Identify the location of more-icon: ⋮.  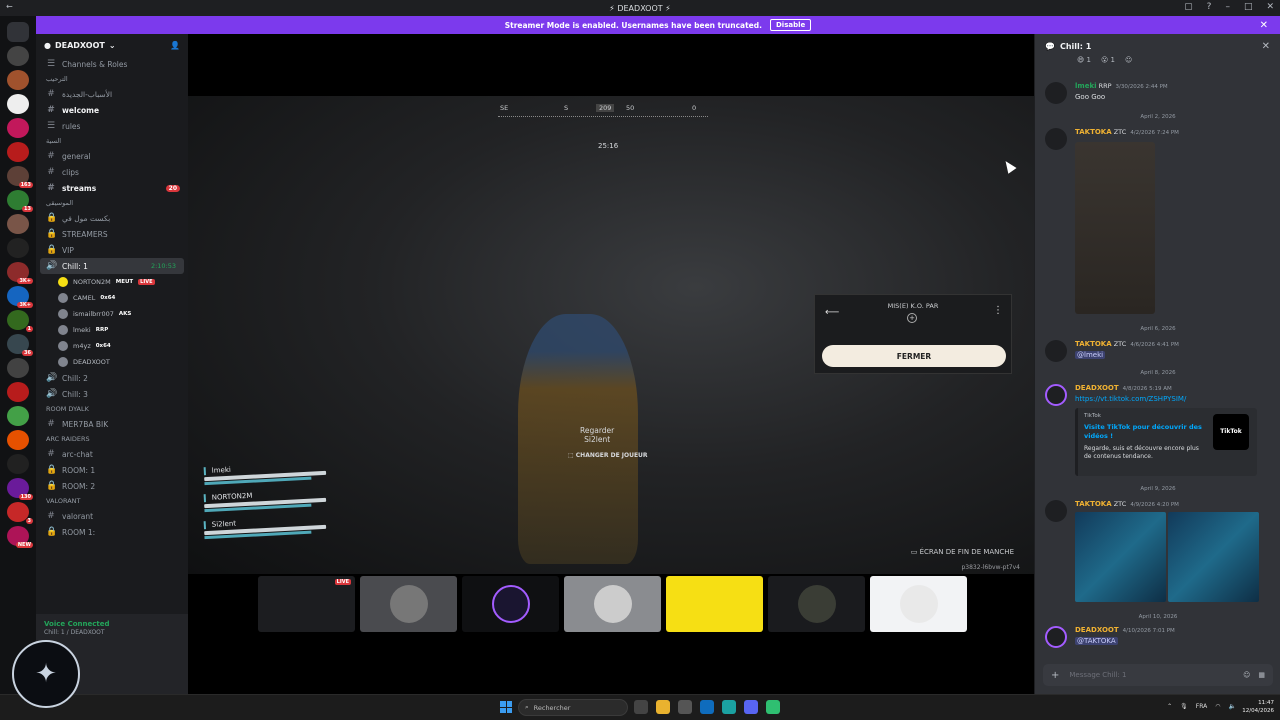
(998, 310).